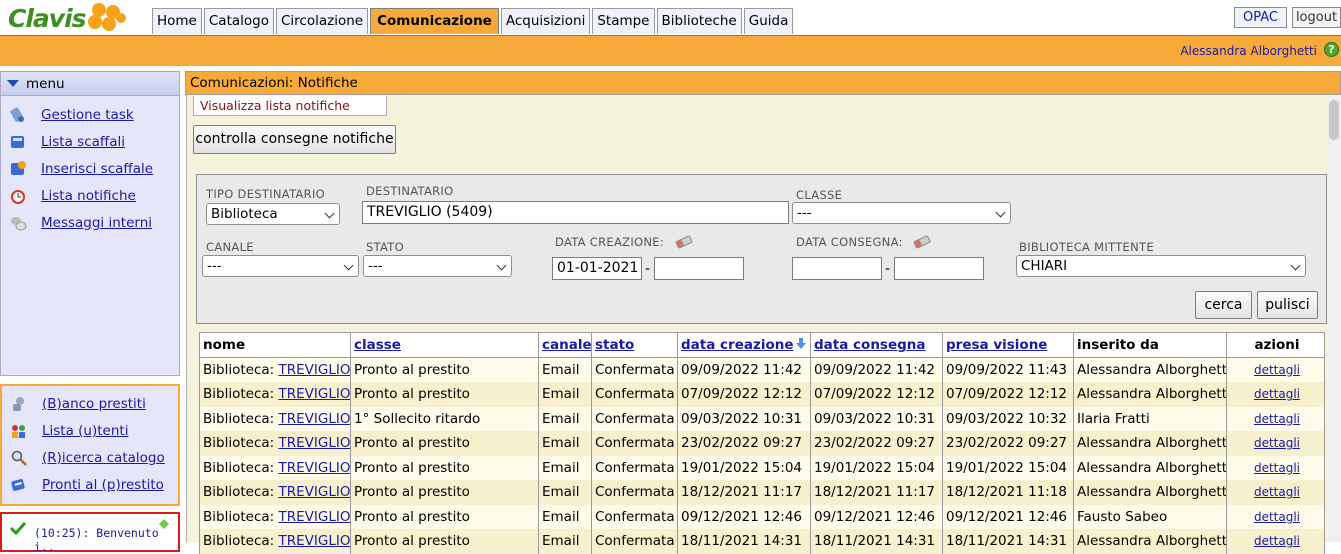 Image resolution: width=1341 pixels, height=554 pixels. Describe the element at coordinates (177, 21) in the screenshot. I see `tab-home: Home` at that location.